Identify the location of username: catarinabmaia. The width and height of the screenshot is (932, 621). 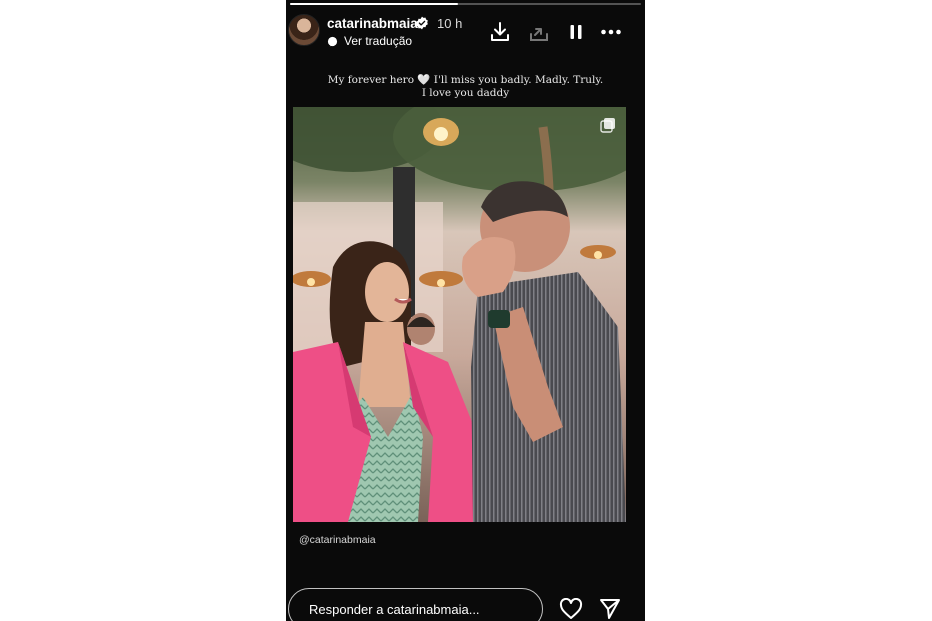
(372, 23).